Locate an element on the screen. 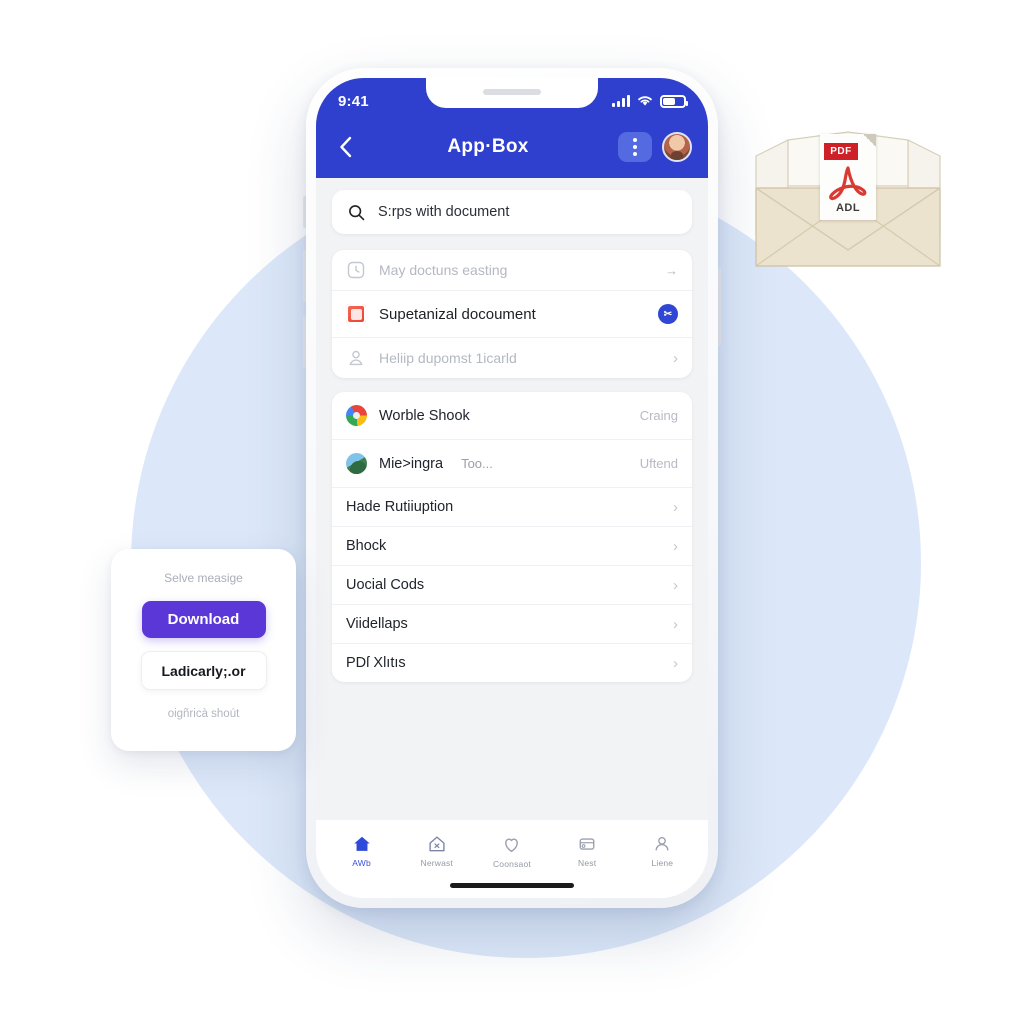 This screenshot has width=1024, height=1024. secondary-action-button: Ladicarly;.or is located at coordinates (203, 670).